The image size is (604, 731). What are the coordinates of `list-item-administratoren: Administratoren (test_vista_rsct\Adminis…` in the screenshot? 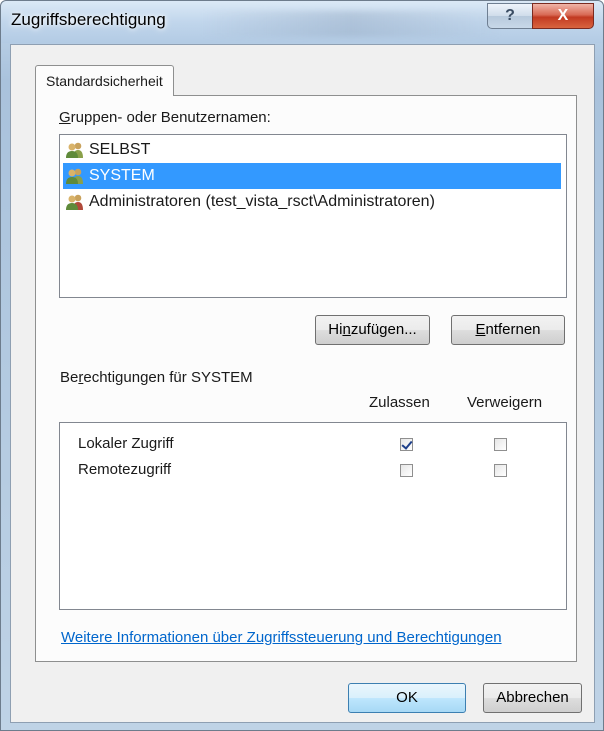 It's located at (312, 202).